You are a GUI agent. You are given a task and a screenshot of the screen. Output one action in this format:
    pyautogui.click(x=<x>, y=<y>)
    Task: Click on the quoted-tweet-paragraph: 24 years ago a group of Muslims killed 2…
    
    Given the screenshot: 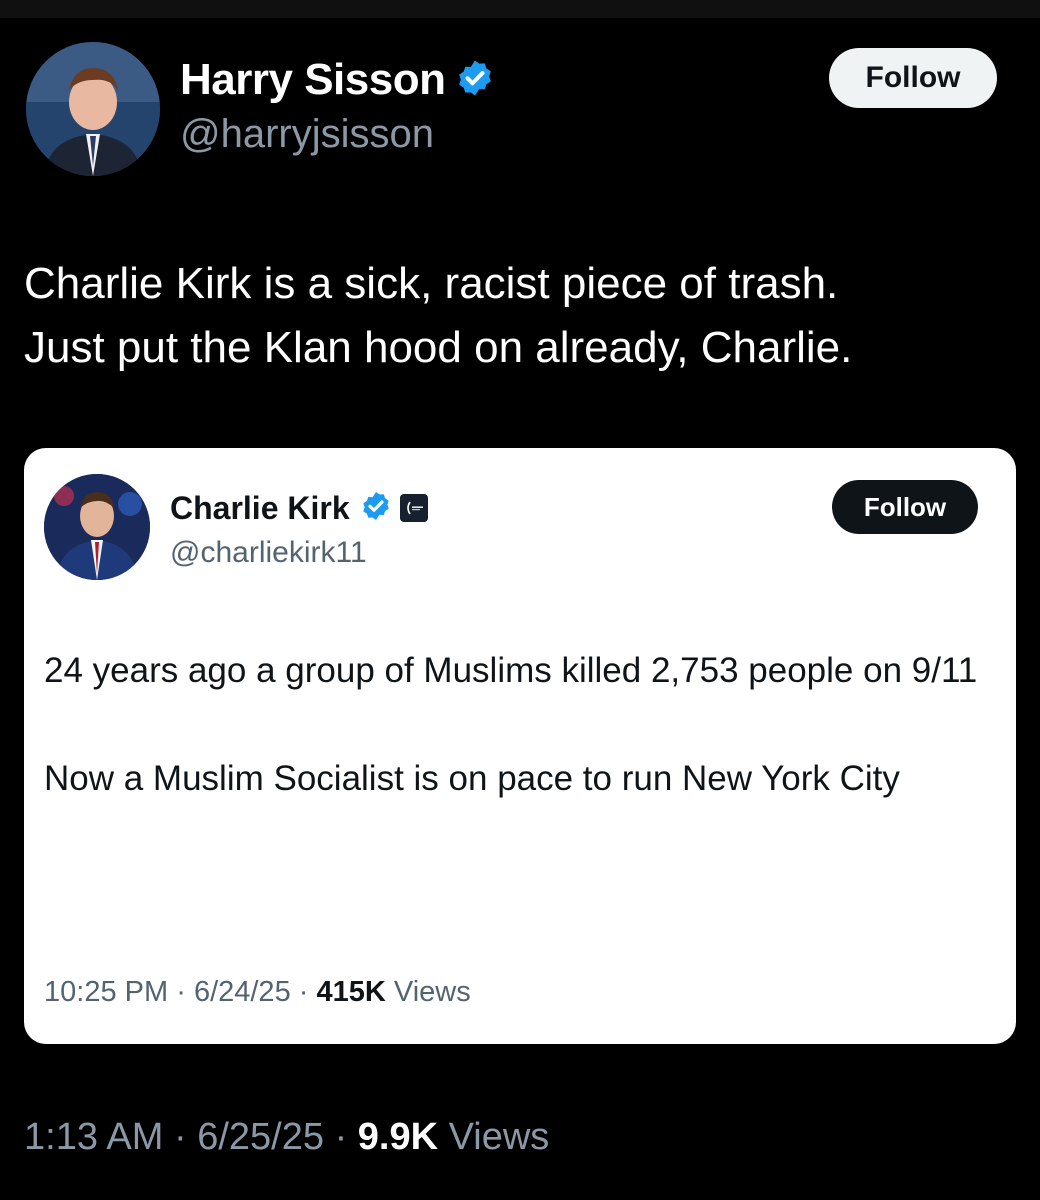 What is the action you would take?
    pyautogui.click(x=511, y=670)
    